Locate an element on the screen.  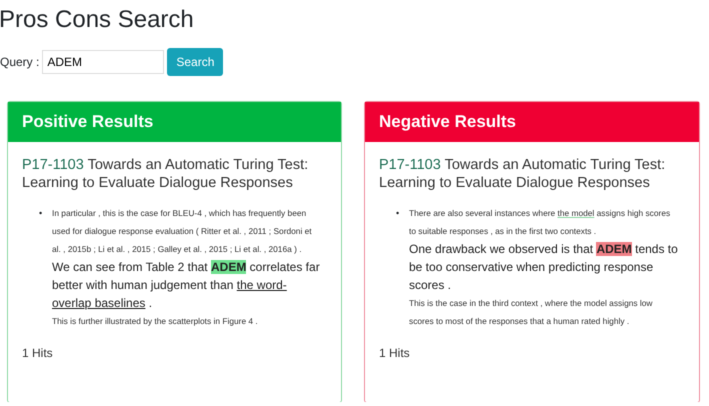
context-text: This is further illustrated by the scatterplots in Figure 4 . is located at coordinates (155, 321).